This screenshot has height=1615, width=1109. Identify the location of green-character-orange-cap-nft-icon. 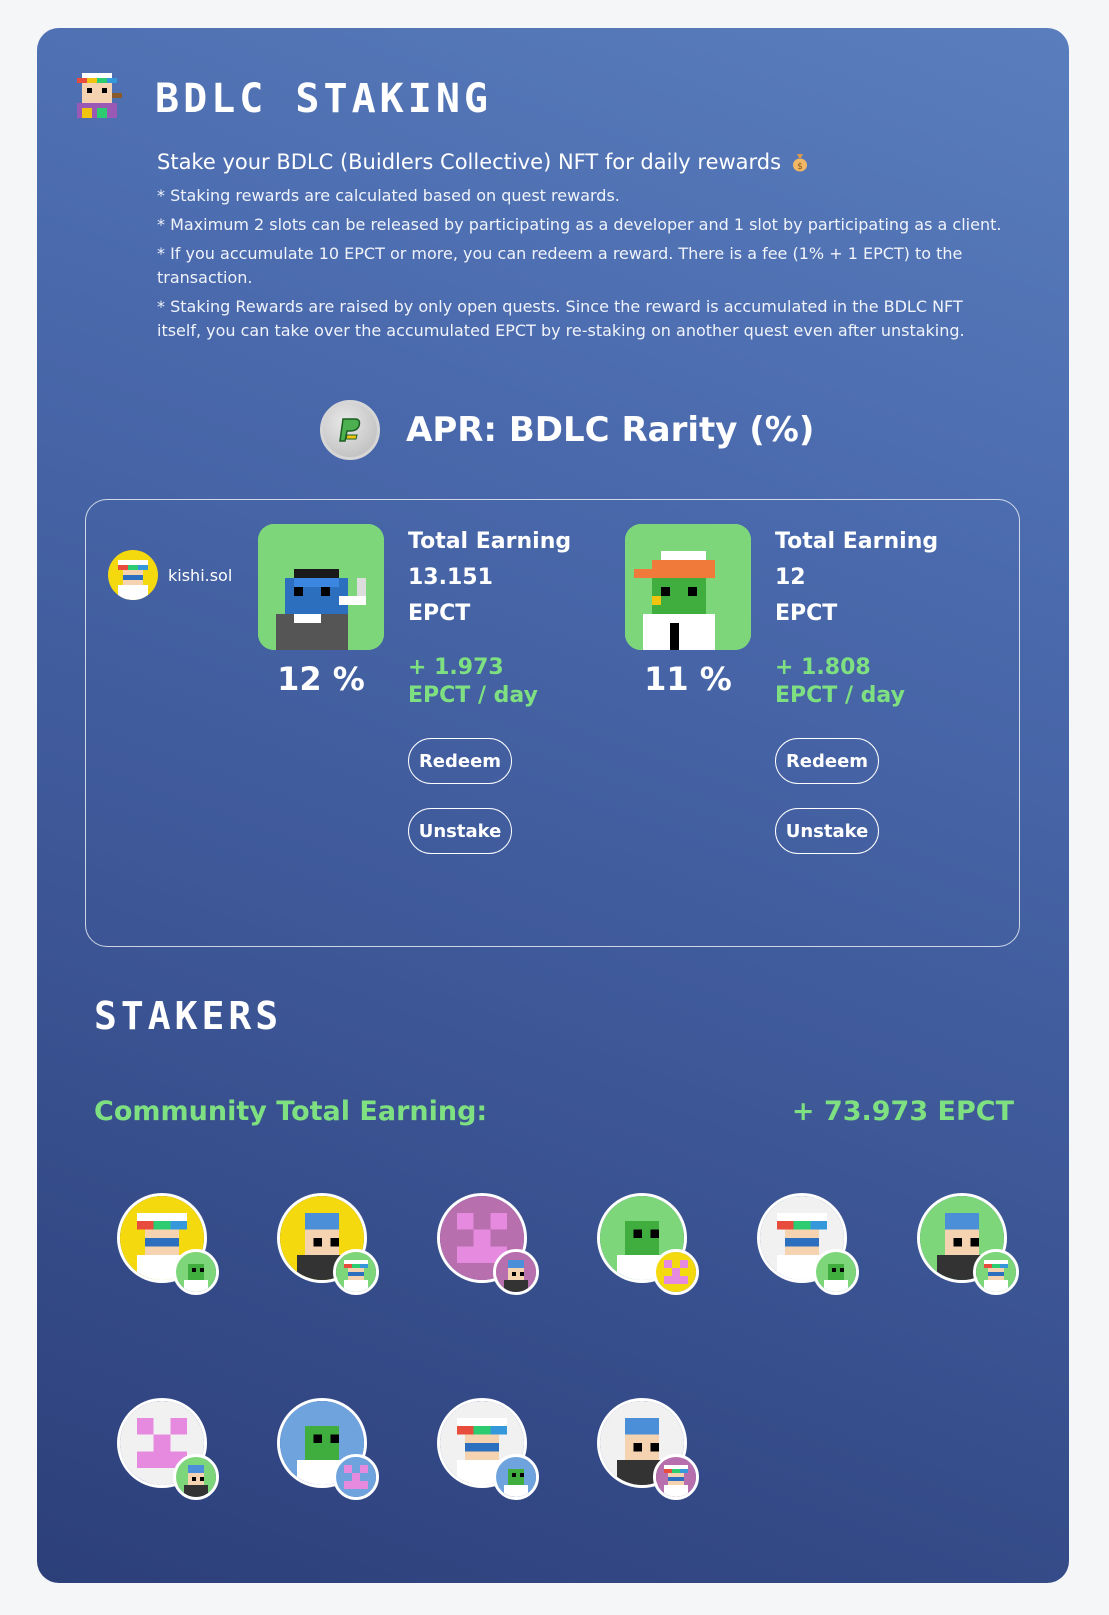
(688, 587).